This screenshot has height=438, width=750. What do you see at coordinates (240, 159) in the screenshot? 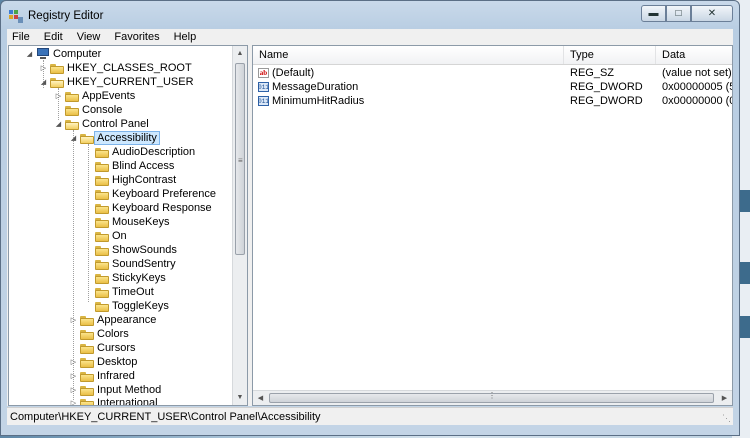
I see `scrollbar-thumb: ≡` at bounding box center [240, 159].